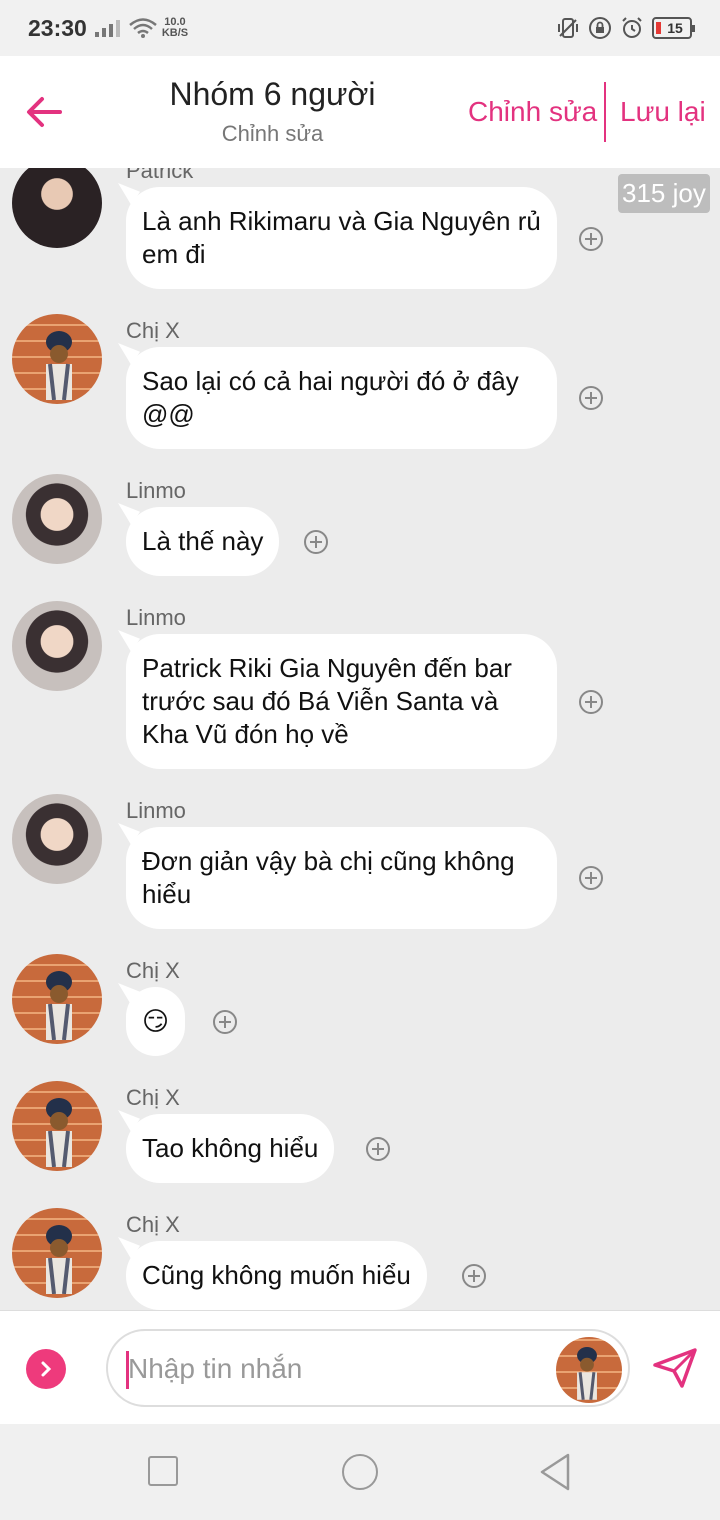 The image size is (720, 1520). I want to click on recent-apps-icon, so click(163, 1471).